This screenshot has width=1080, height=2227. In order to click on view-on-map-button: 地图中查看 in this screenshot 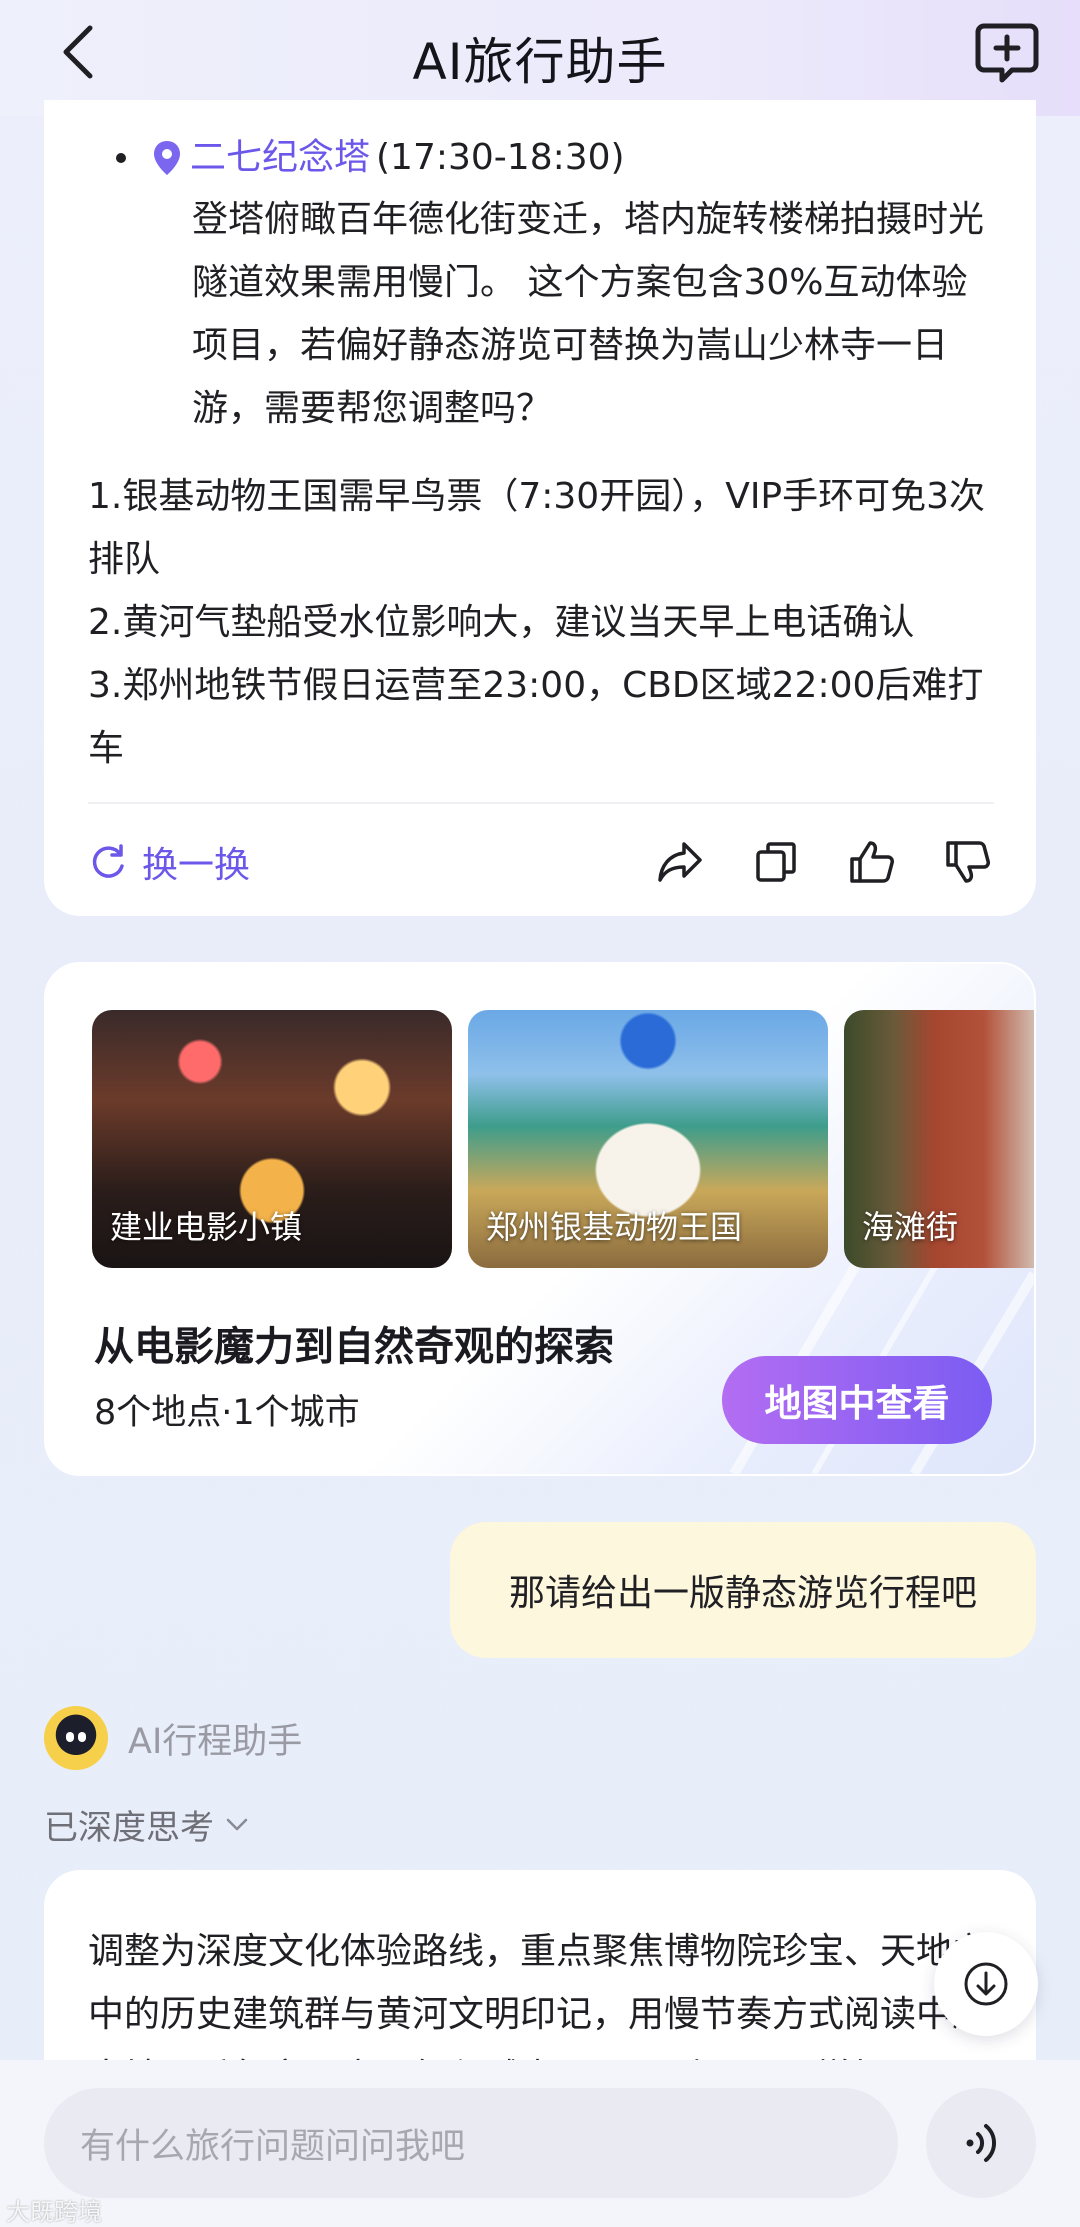, I will do `click(857, 1400)`.